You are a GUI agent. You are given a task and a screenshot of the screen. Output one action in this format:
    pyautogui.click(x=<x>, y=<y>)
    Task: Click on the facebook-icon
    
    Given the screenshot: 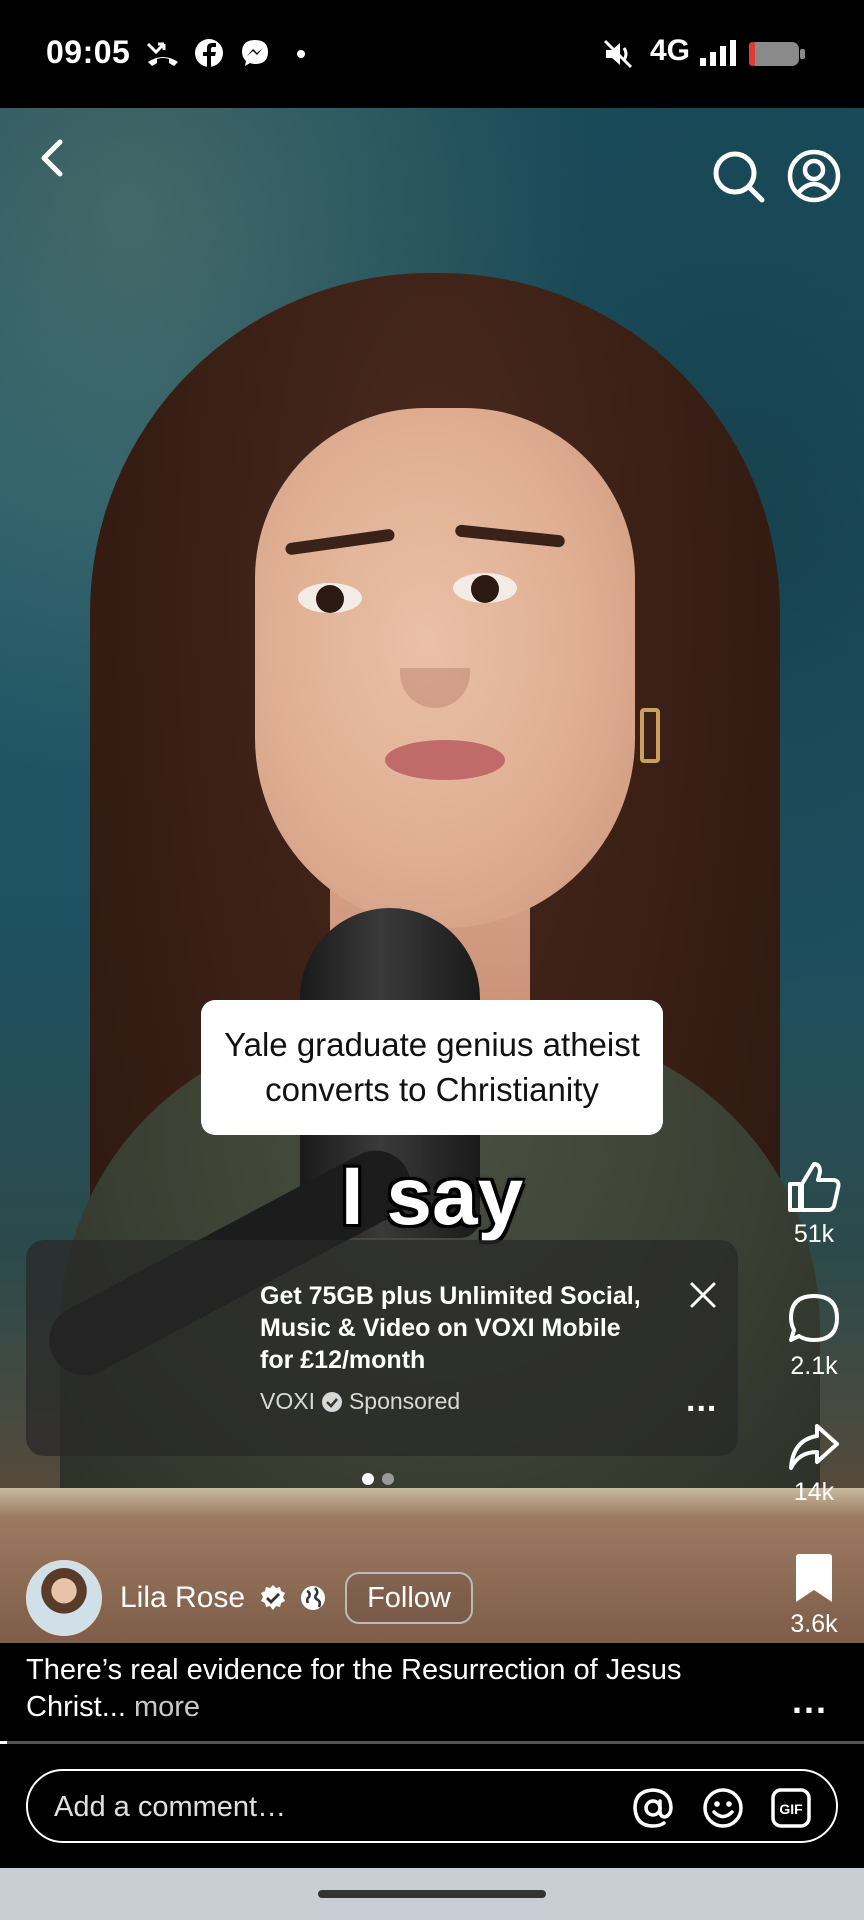 What is the action you would take?
    pyautogui.click(x=209, y=53)
    